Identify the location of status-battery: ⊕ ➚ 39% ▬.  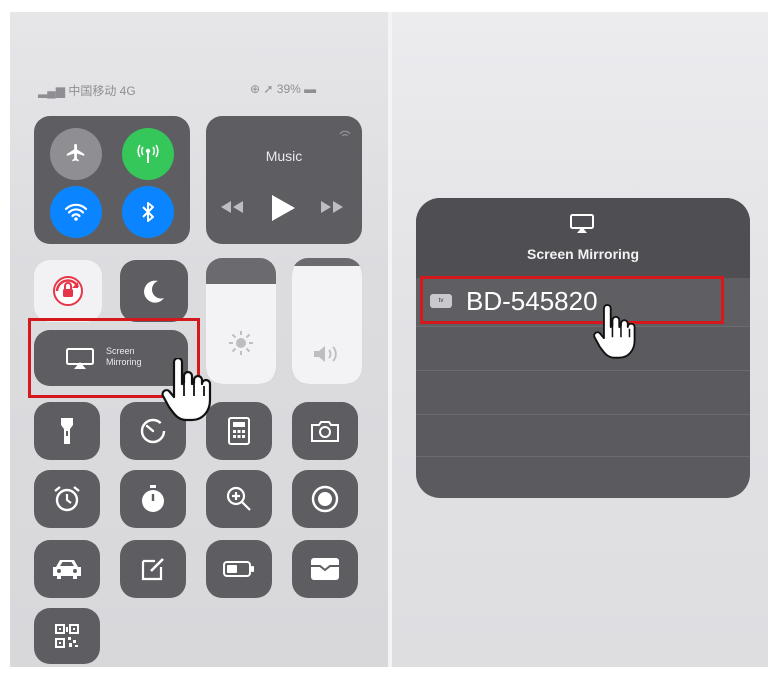
(283, 89).